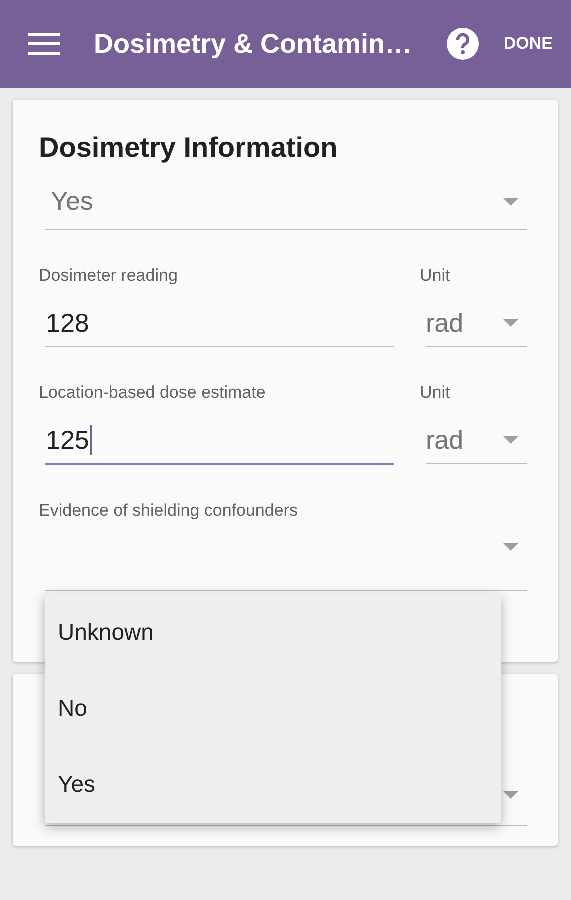 The height and width of the screenshot is (900, 571). I want to click on input-field: 128, so click(219, 323).